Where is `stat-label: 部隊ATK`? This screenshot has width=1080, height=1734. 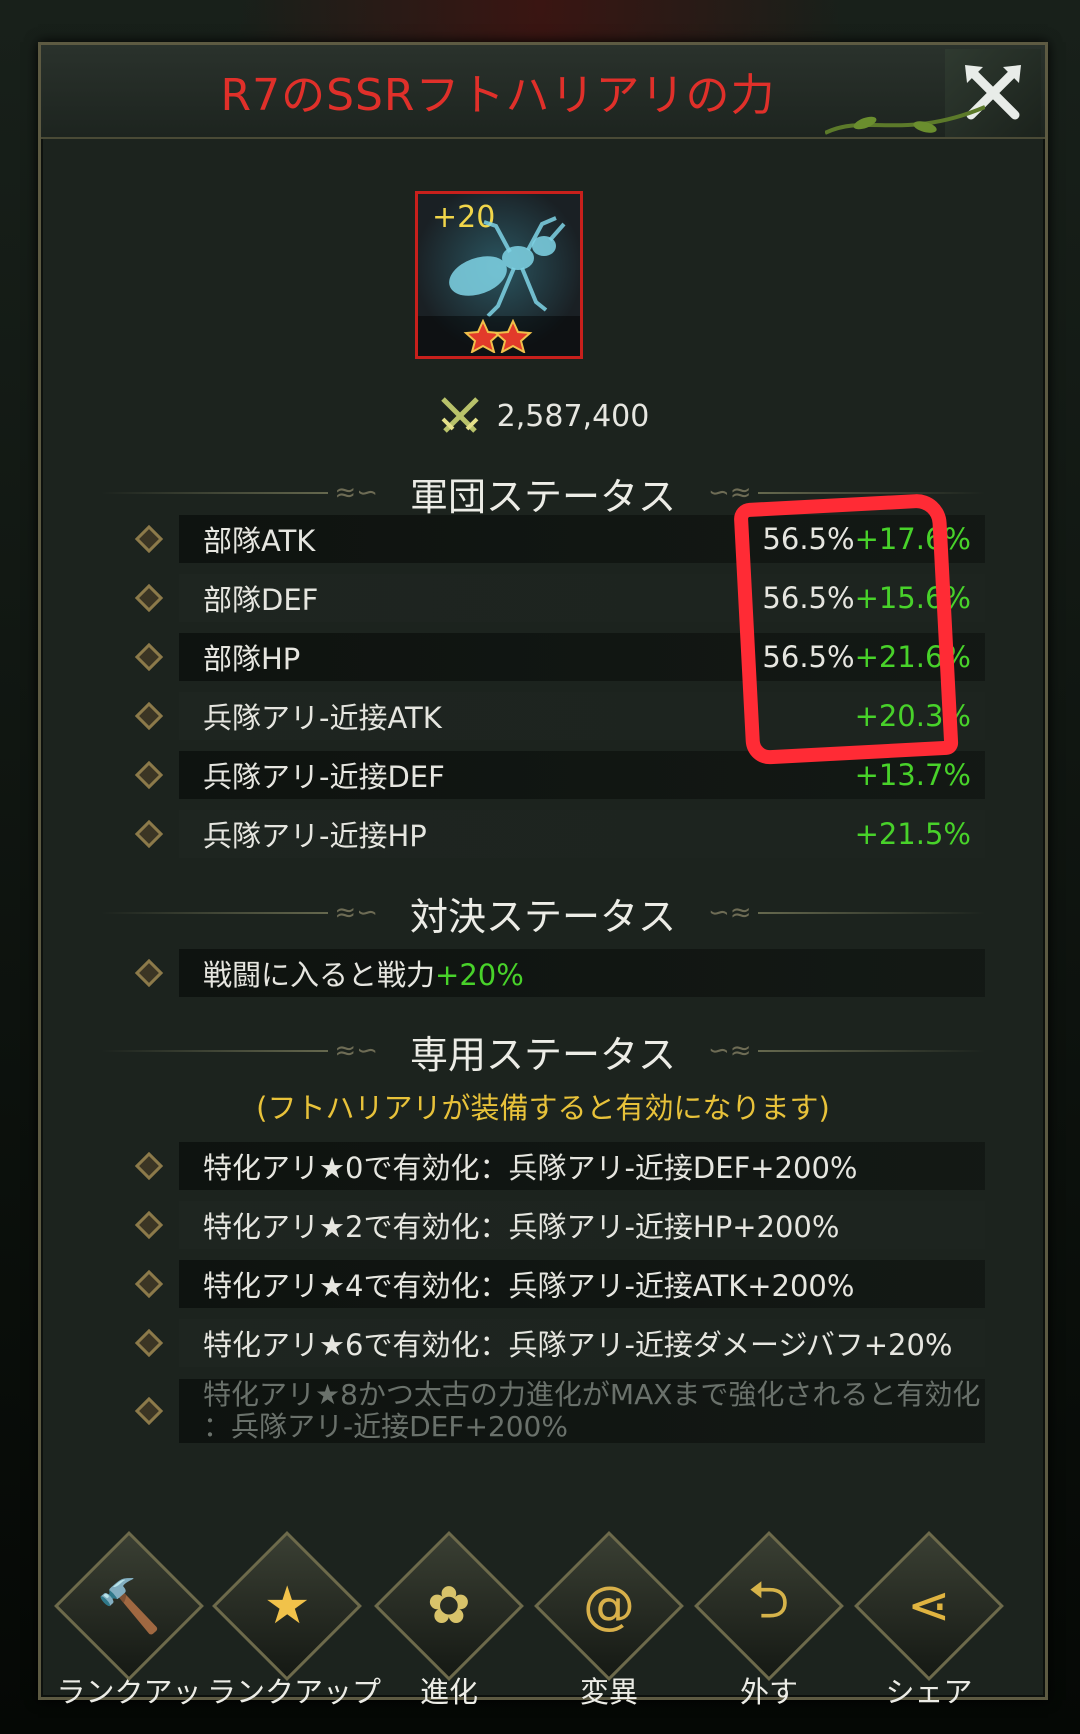 stat-label: 部隊ATK is located at coordinates (259, 541).